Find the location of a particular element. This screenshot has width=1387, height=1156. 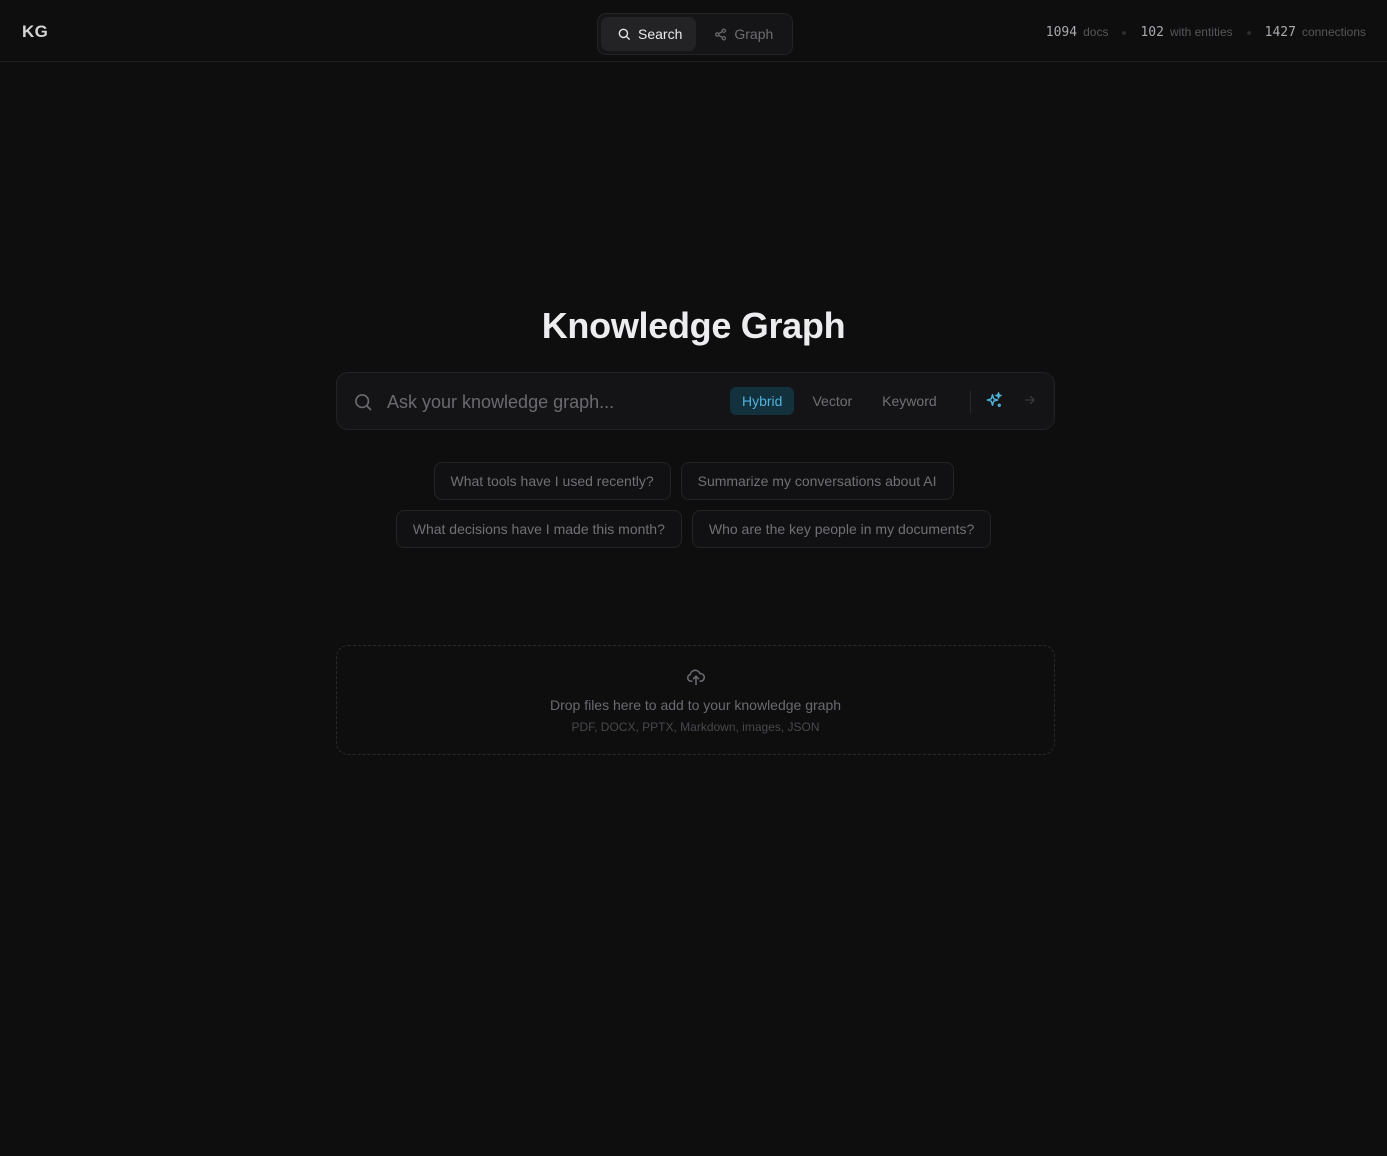

tab-graph: Graph is located at coordinates (742, 34).